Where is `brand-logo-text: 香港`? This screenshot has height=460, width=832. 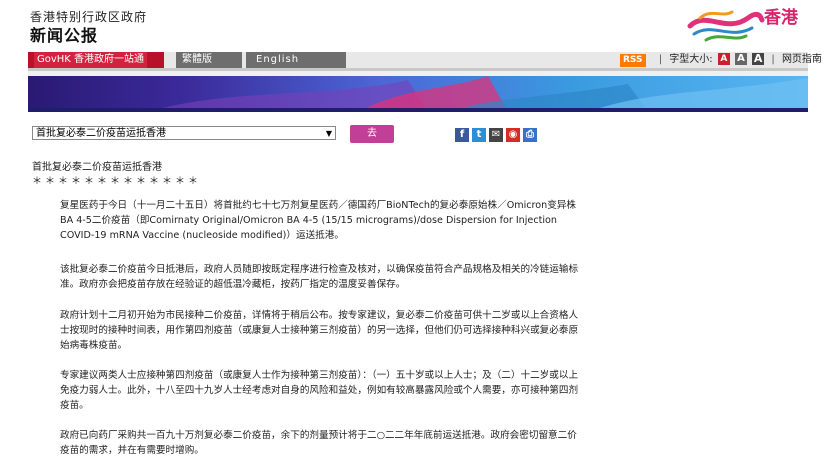 brand-logo-text: 香港 is located at coordinates (781, 18).